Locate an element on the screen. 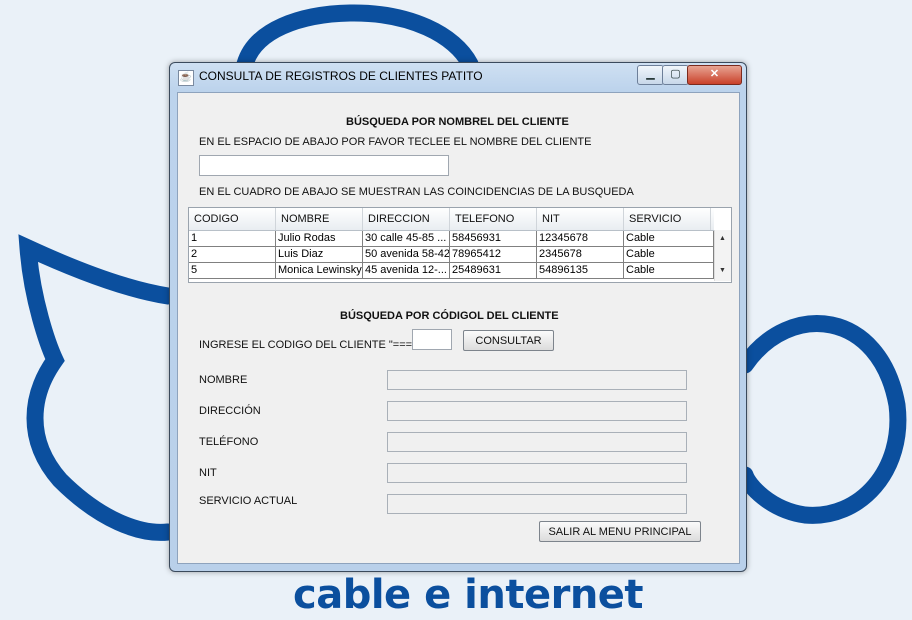 The image size is (912, 620). client-name-input is located at coordinates (324, 165).